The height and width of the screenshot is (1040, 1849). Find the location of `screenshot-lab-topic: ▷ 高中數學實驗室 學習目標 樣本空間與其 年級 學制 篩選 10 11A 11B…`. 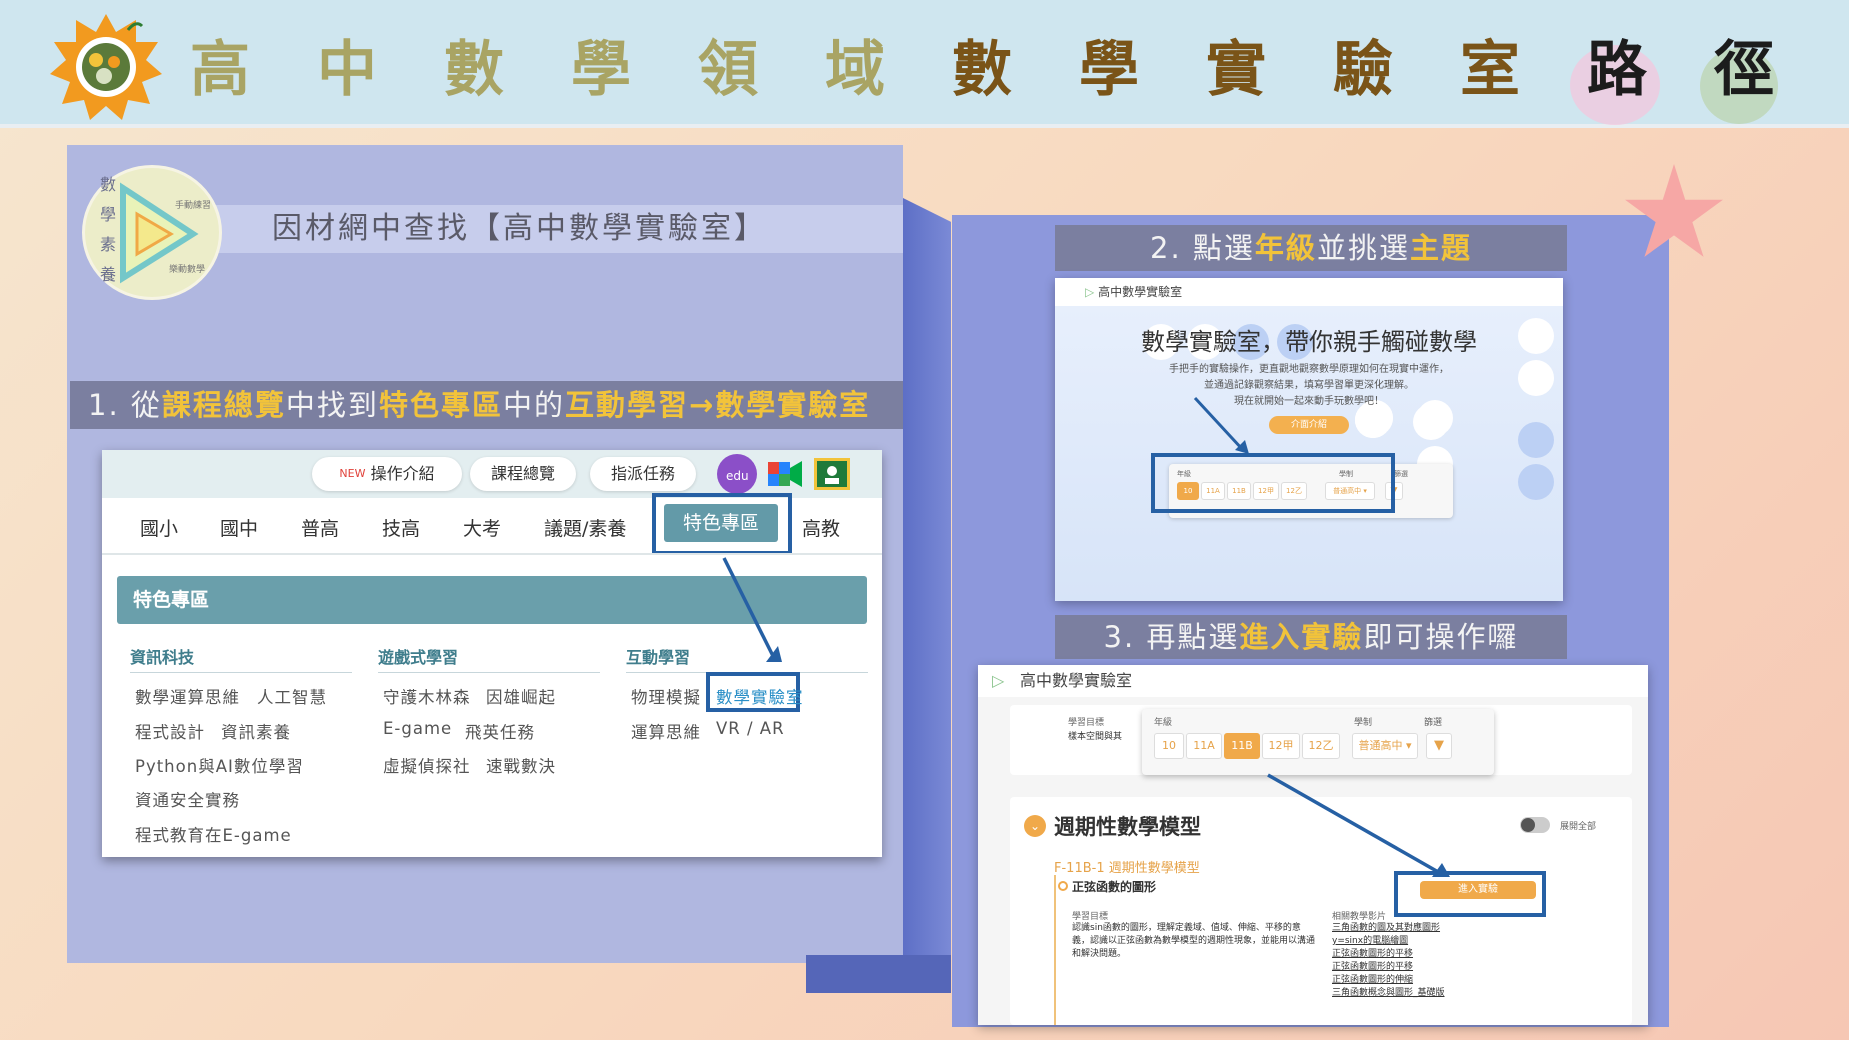

screenshot-lab-topic: ▷ 高中數學實驗室 學習目標 樣本空間與其 年級 學制 篩選 10 11A 11B… is located at coordinates (1313, 845).